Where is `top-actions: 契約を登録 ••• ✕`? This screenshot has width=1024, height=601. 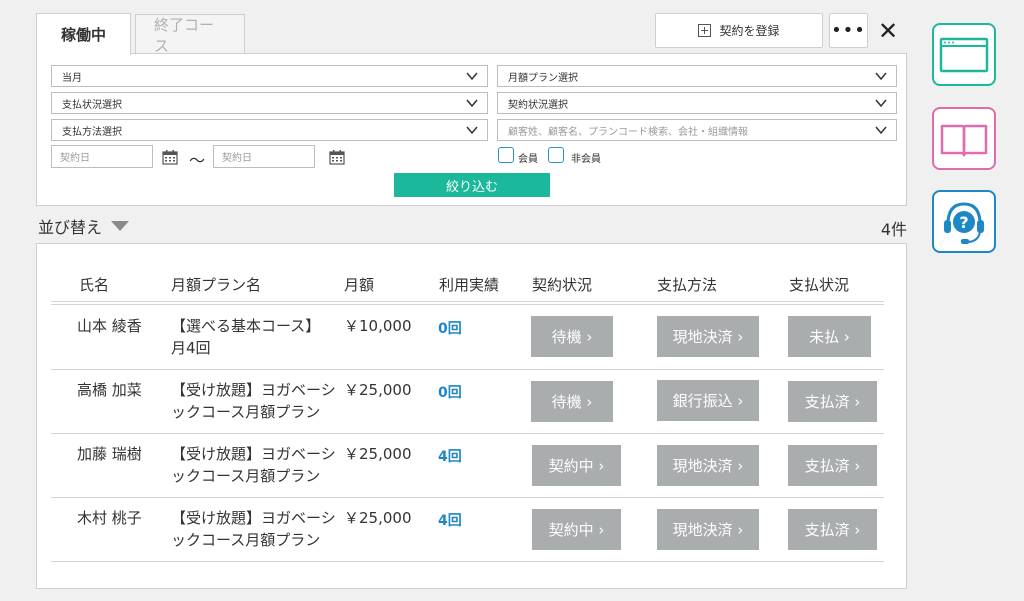 top-actions: 契約を登録 ••• ✕ is located at coordinates (779, 30).